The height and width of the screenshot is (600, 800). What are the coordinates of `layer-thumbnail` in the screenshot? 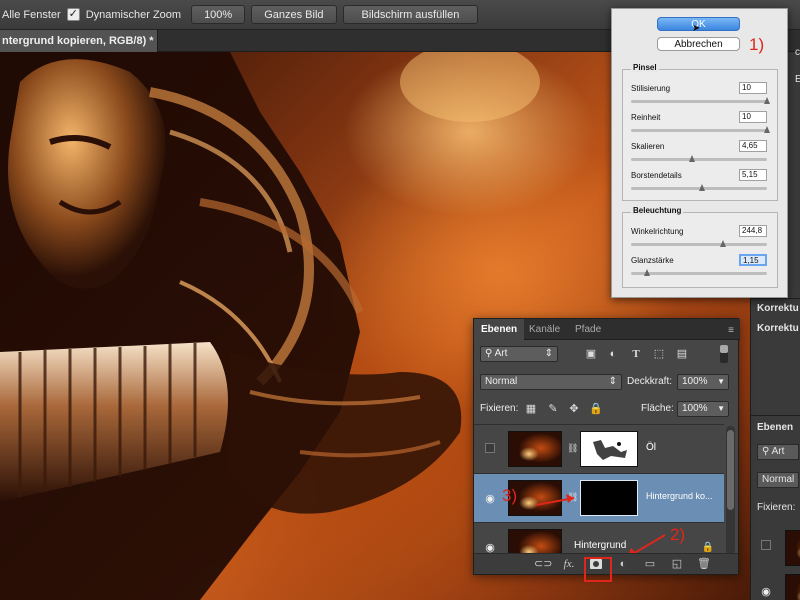 It's located at (535, 449).